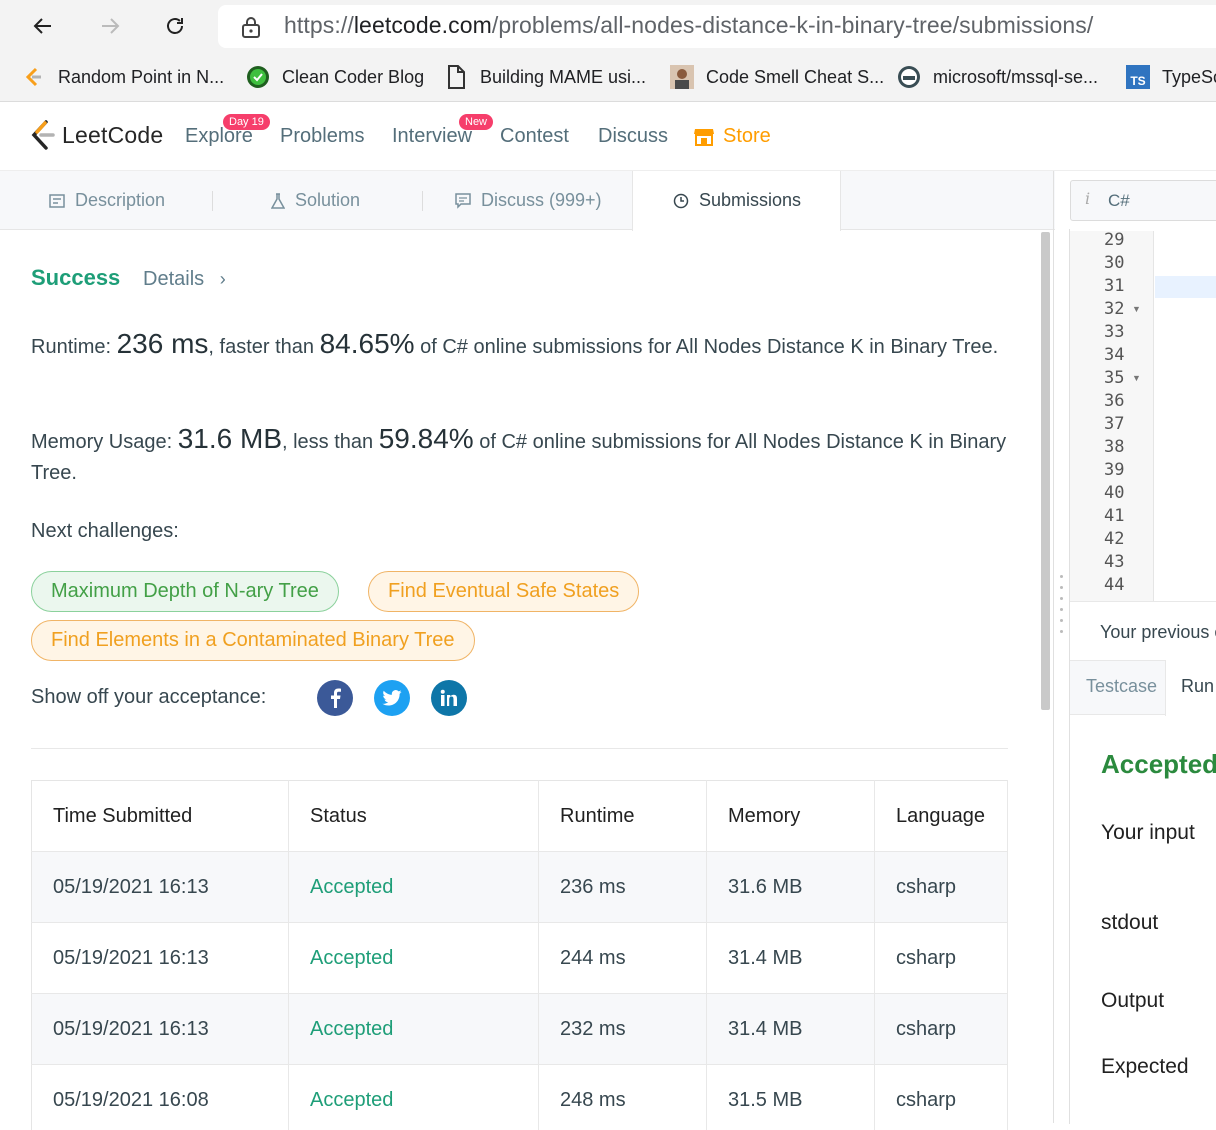 The image size is (1216, 1130). I want to click on nav-explore: Explore, so click(219, 136).